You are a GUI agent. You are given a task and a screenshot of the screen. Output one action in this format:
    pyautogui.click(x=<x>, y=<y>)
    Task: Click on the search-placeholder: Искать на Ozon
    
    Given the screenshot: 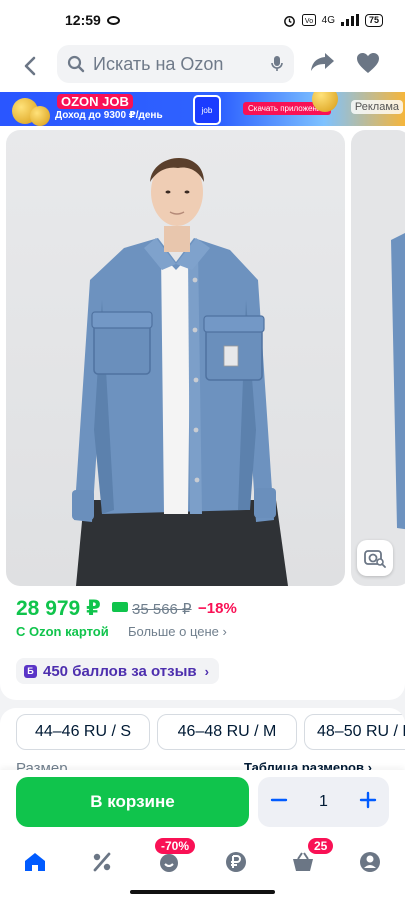 What is the action you would take?
    pyautogui.click(x=158, y=63)
    